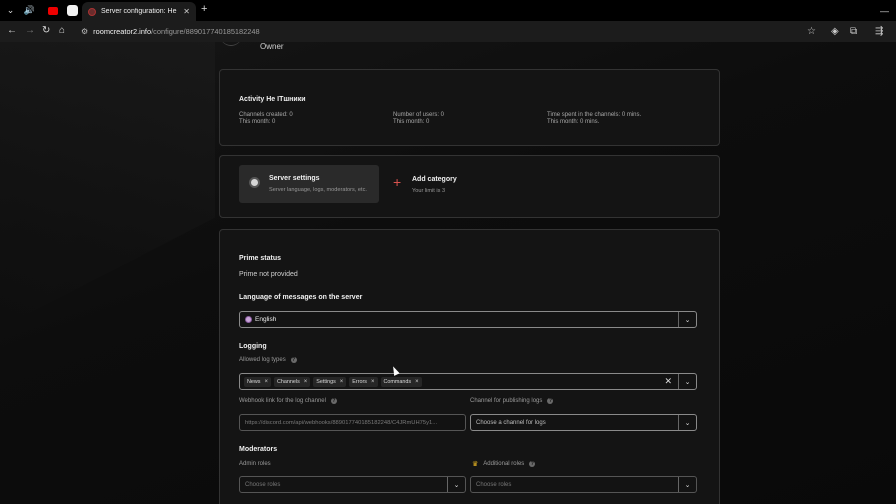  I want to click on log-type-chip-label: Commands, so click(397, 381).